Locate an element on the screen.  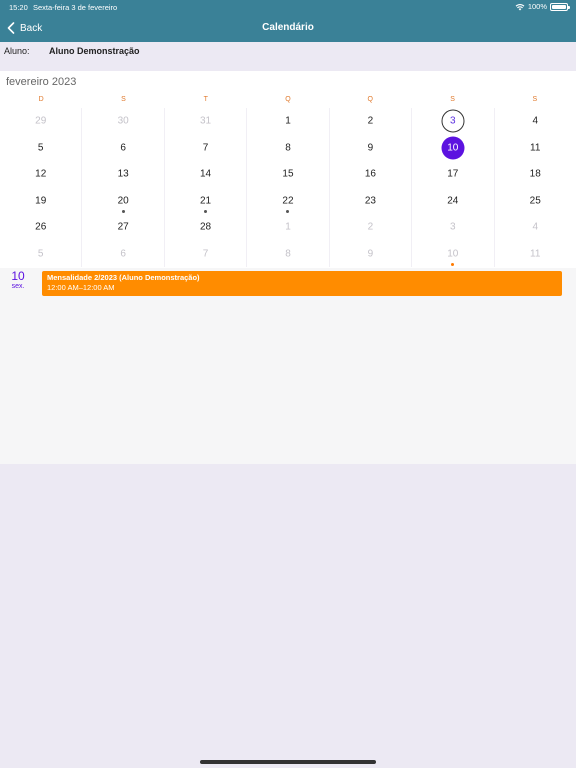
day-number: 19 is located at coordinates (41, 200).